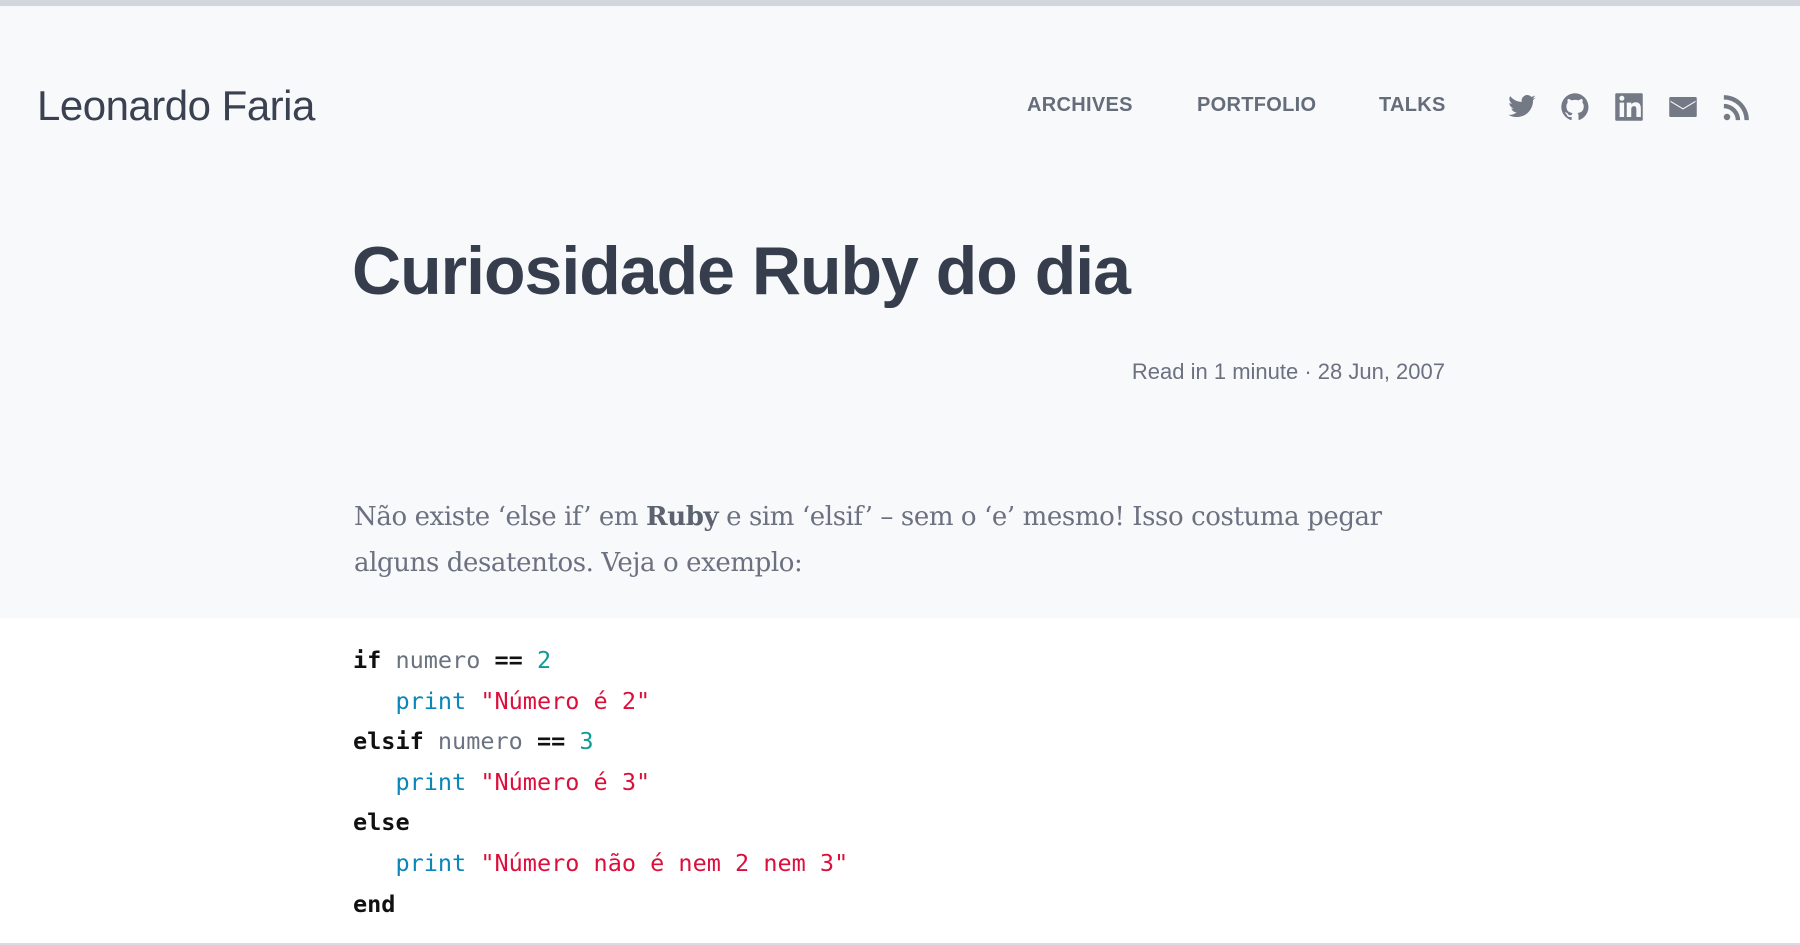 The height and width of the screenshot is (945, 1800). What do you see at coordinates (388, 741) in the screenshot?
I see `code-keyword: elsif` at bounding box center [388, 741].